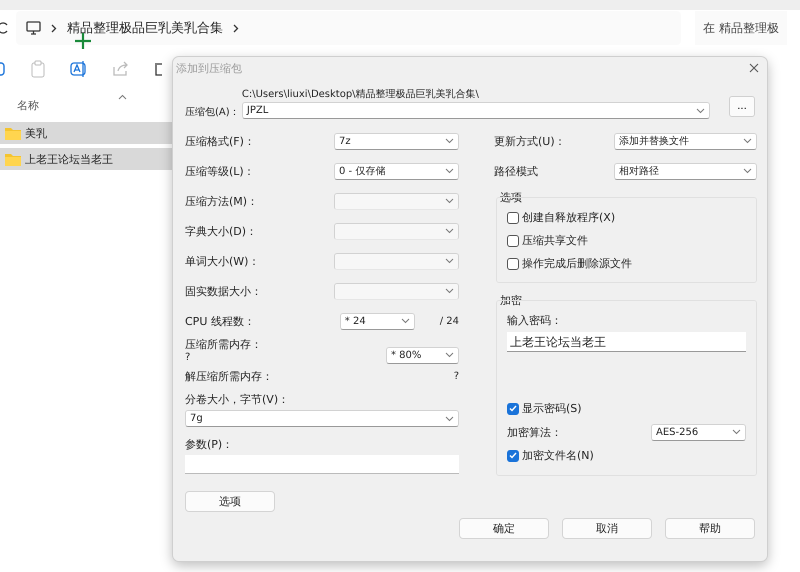 The width and height of the screenshot is (800, 572). I want to click on field-label: CPU 线程数：, so click(220, 321).